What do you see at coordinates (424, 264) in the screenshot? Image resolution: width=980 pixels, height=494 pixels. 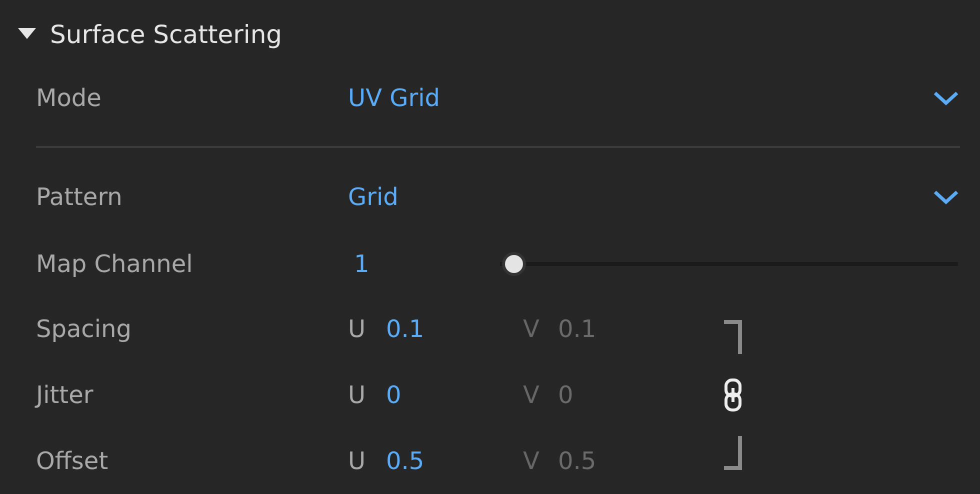 I see `number-field: 1` at bounding box center [424, 264].